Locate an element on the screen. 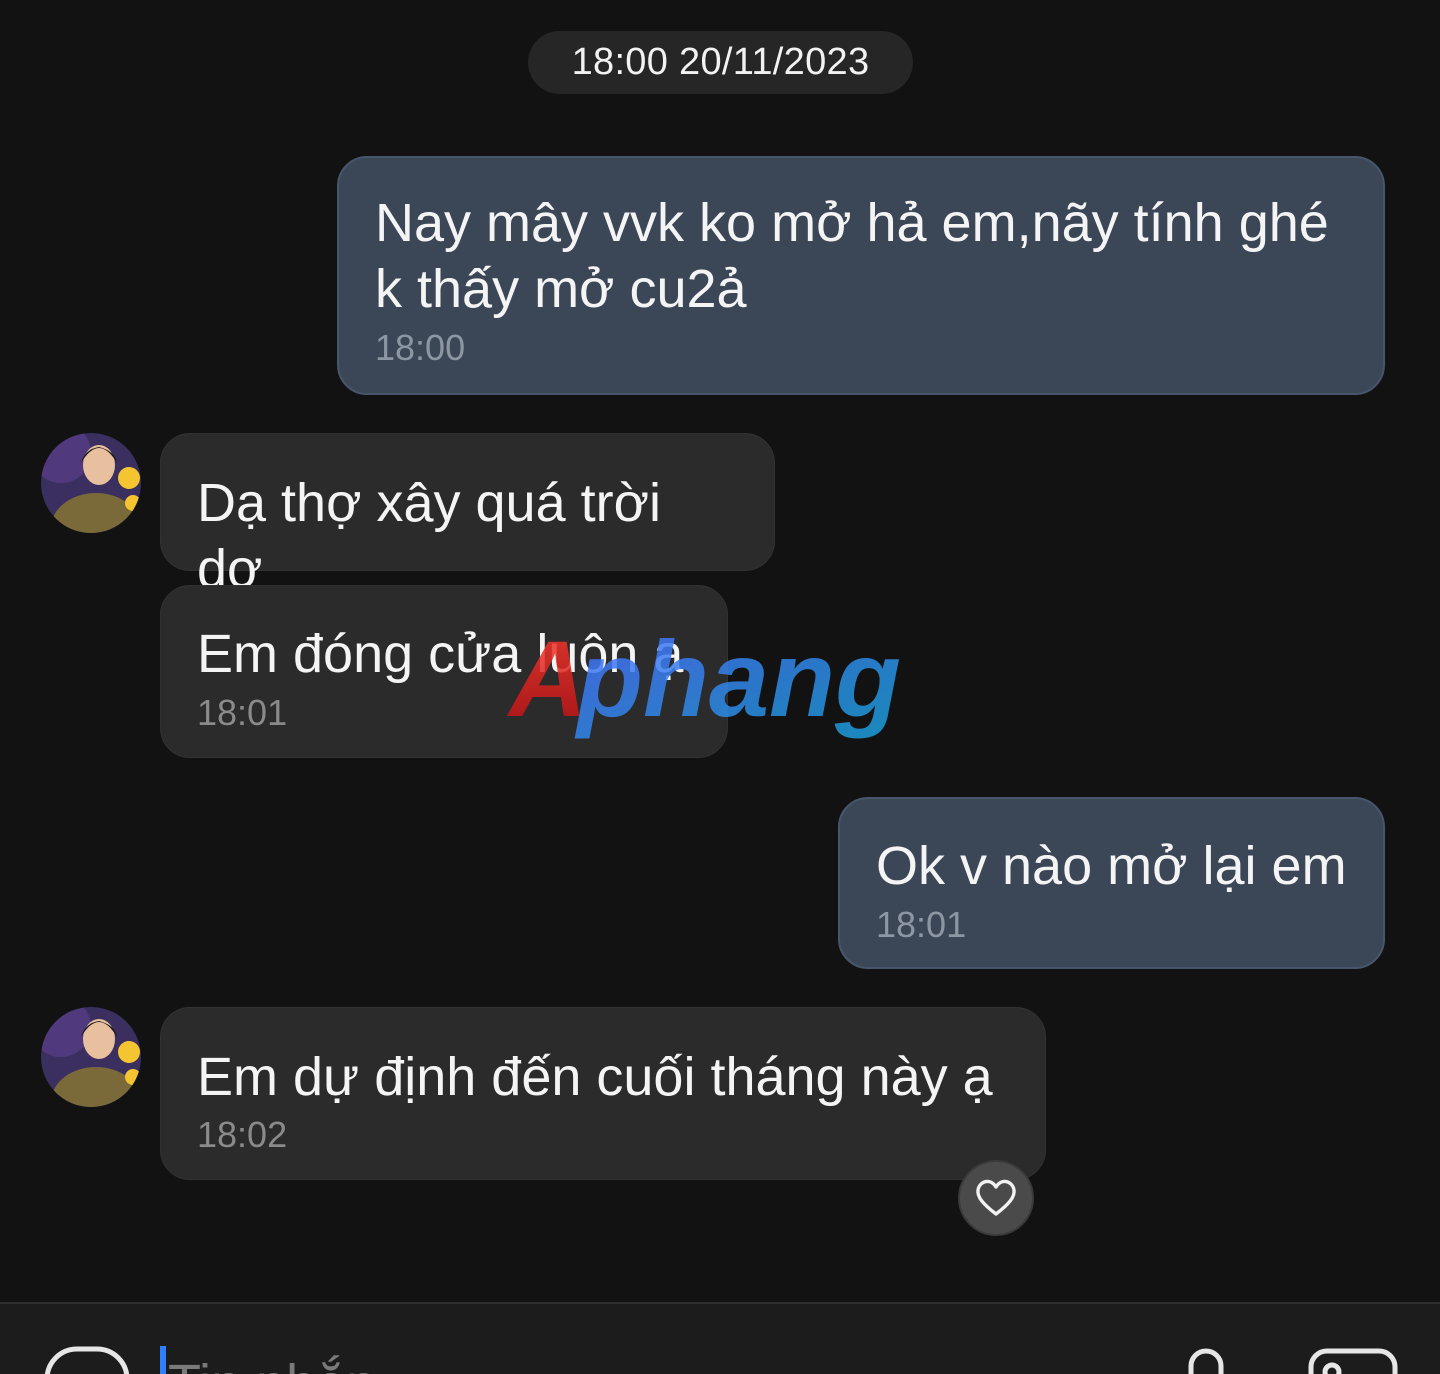  message-bubble-incoming: Em đóng cửa luôn ạ 18:01 is located at coordinates (444, 671).